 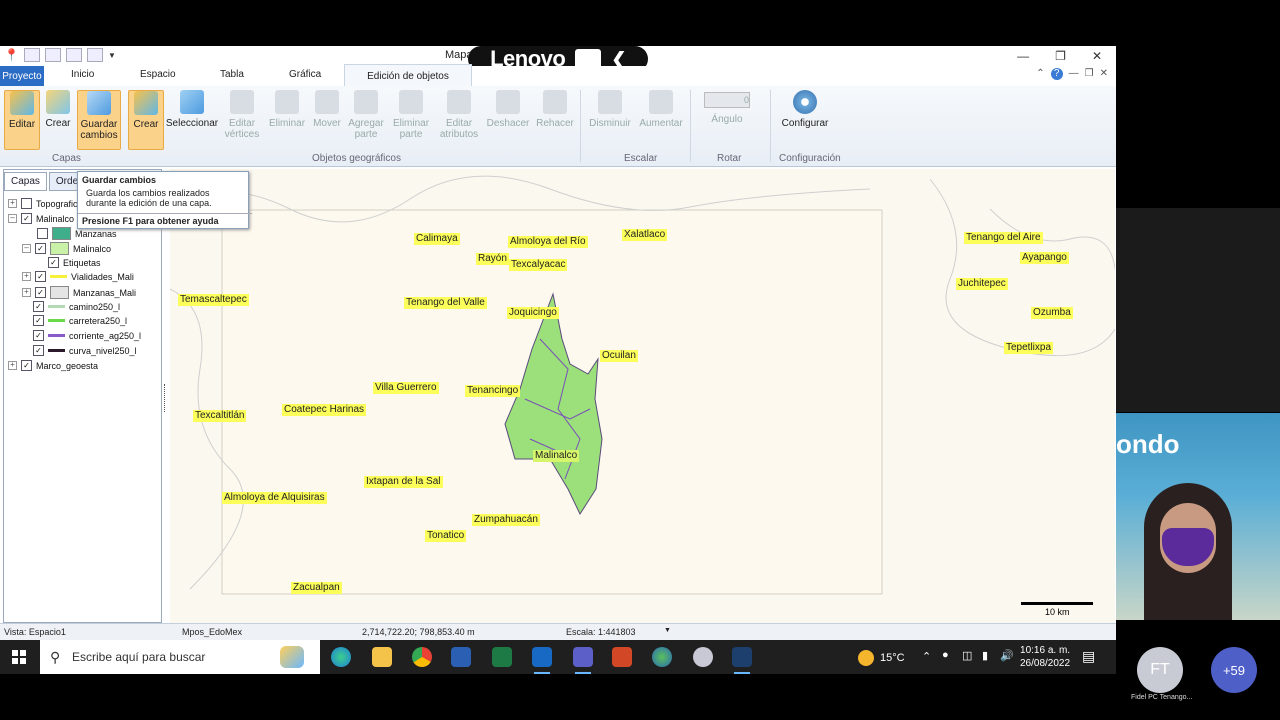 I want to click on new-document-icon, so click(x=31, y=55).